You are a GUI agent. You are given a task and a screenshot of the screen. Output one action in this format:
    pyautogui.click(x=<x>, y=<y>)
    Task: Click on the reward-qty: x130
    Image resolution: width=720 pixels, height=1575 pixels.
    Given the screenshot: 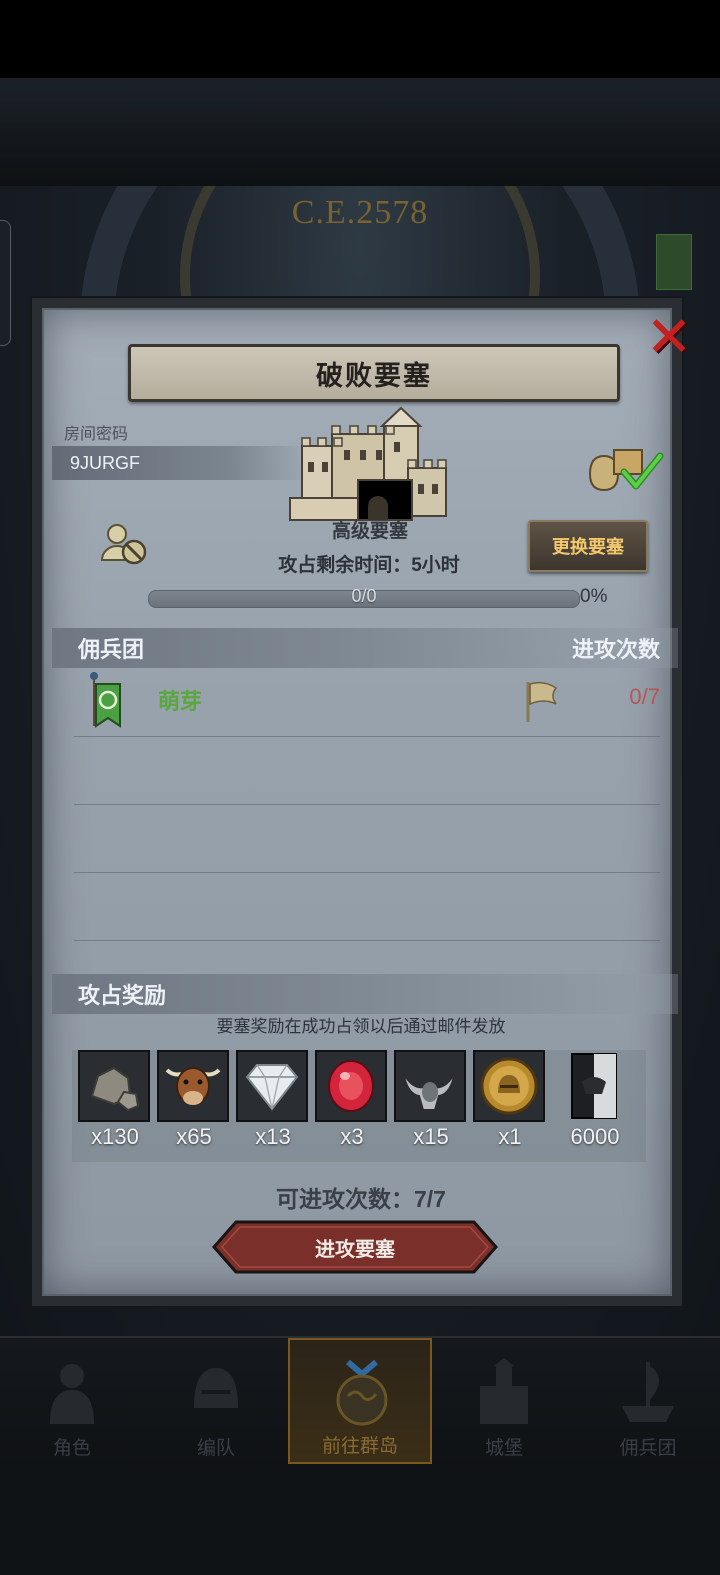 What is the action you would take?
    pyautogui.click(x=115, y=1136)
    